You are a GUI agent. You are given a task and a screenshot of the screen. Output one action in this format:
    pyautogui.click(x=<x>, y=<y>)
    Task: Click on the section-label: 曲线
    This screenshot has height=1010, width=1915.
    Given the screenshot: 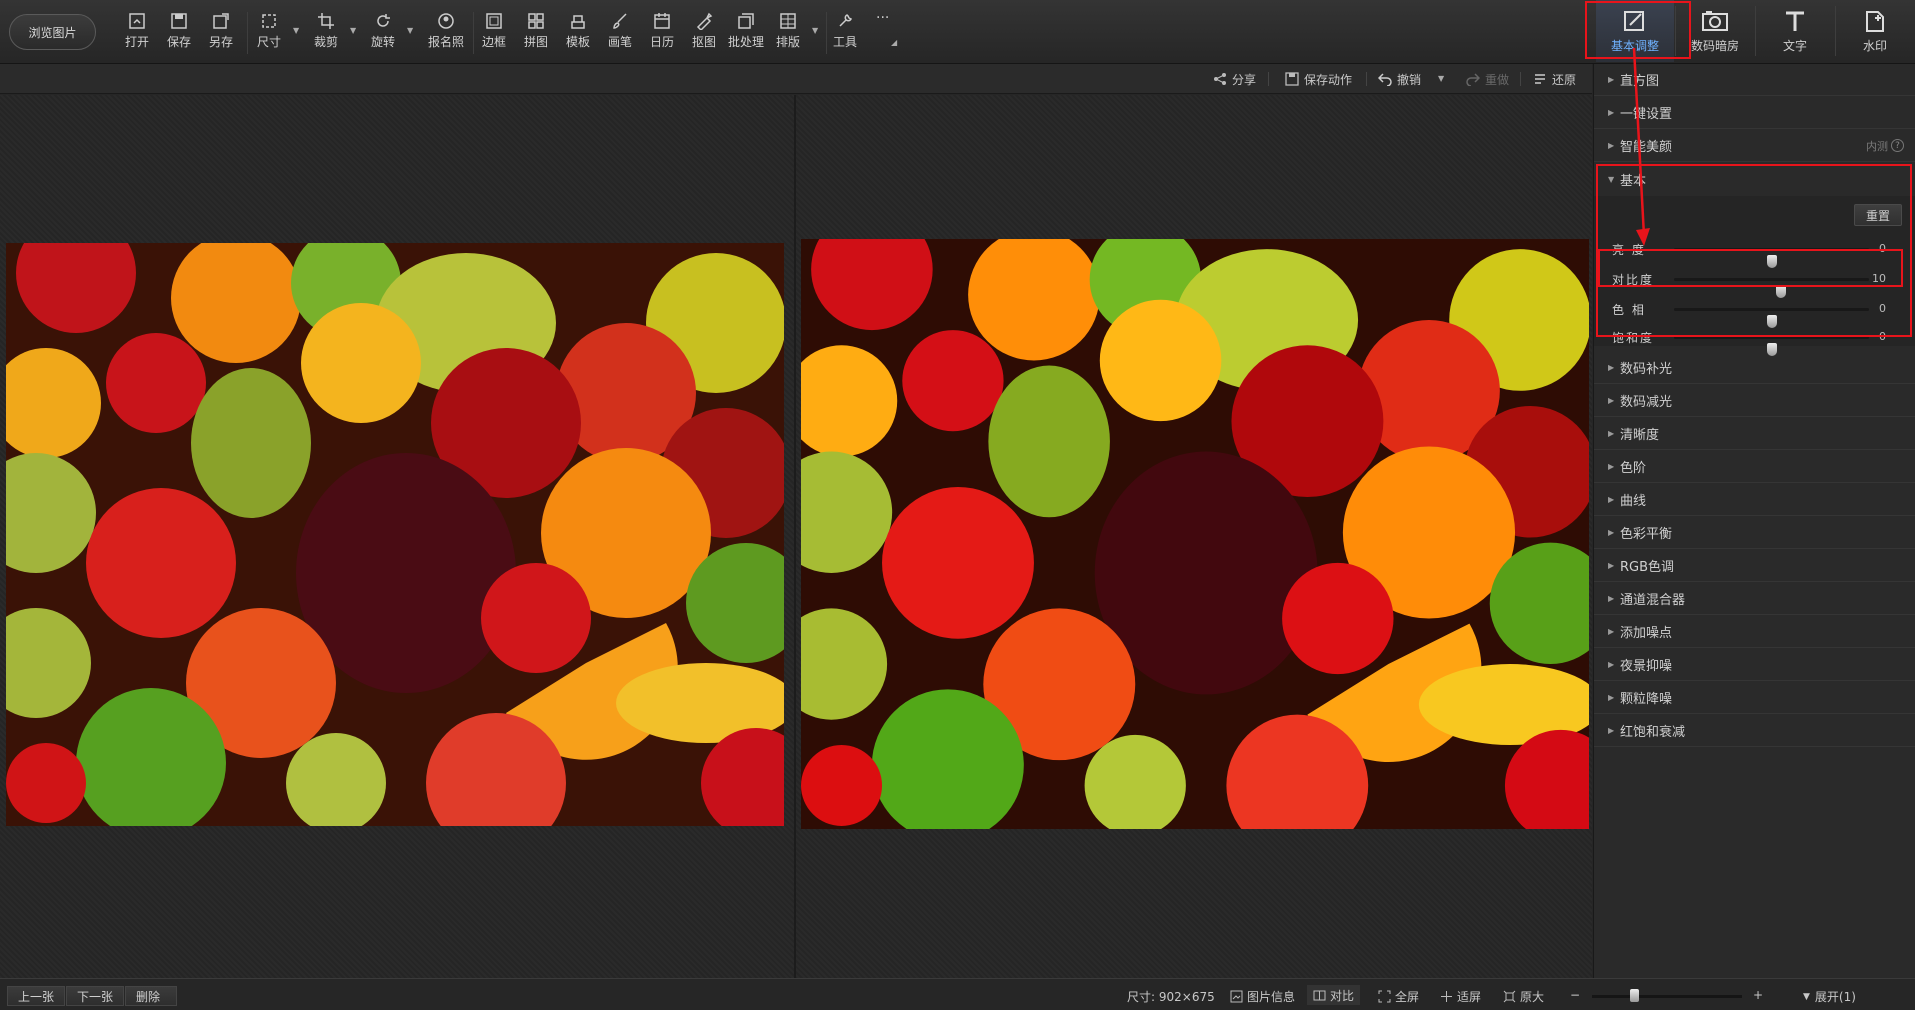 What is the action you would take?
    pyautogui.click(x=1633, y=501)
    